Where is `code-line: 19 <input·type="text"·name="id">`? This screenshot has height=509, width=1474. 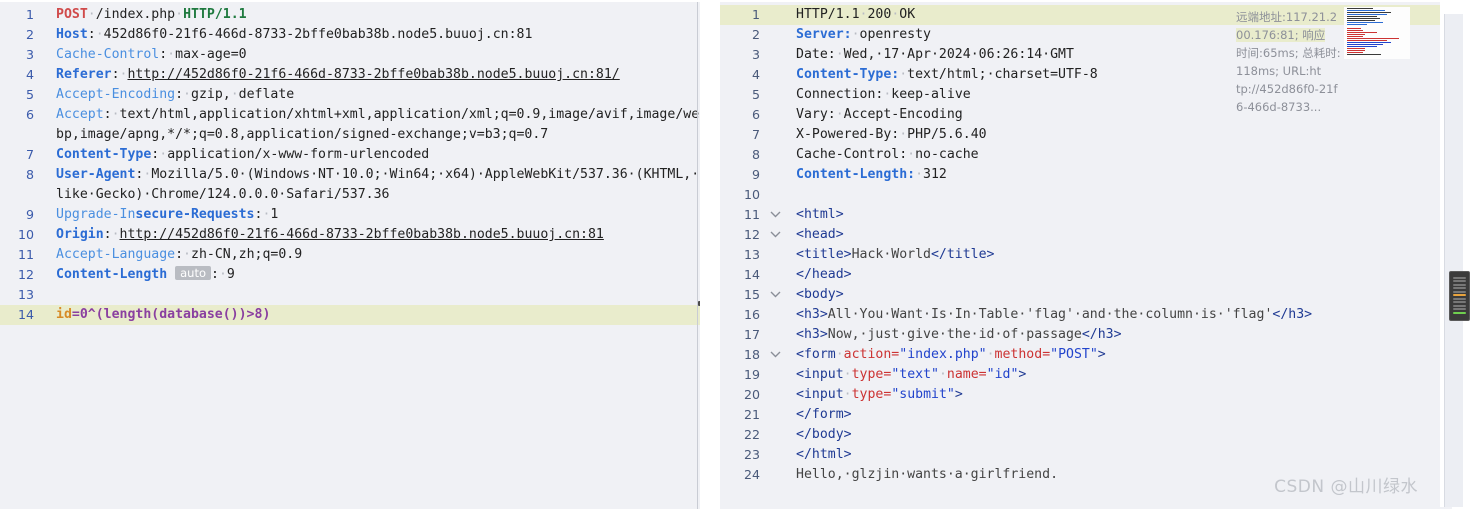 code-line: 19 <input·type="text"·name="id"> is located at coordinates (1086, 375).